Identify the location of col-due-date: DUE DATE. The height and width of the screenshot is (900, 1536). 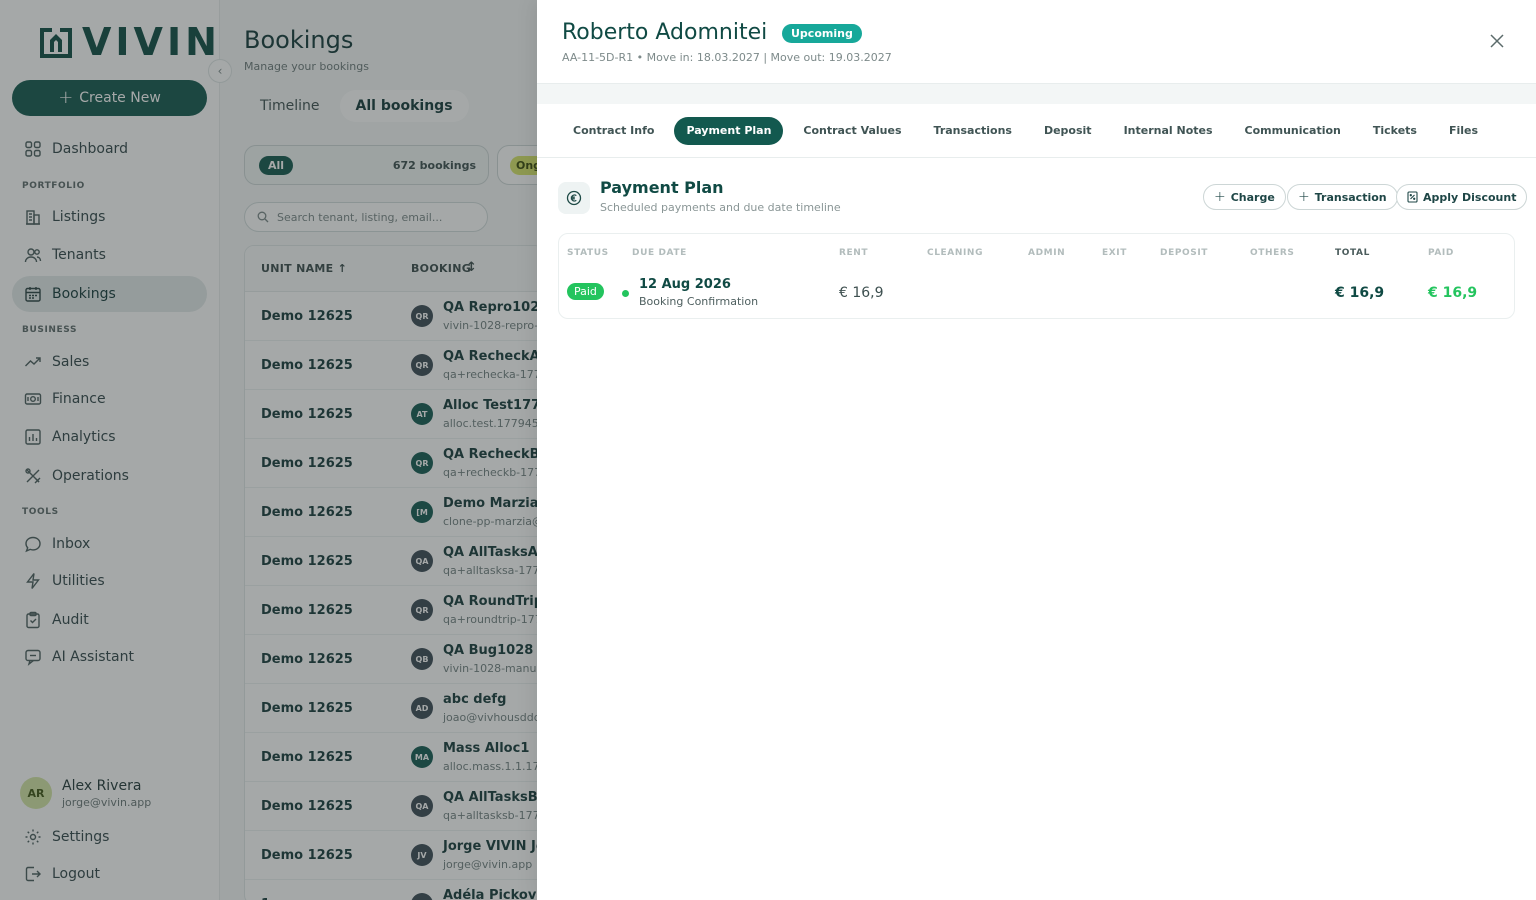
(659, 253).